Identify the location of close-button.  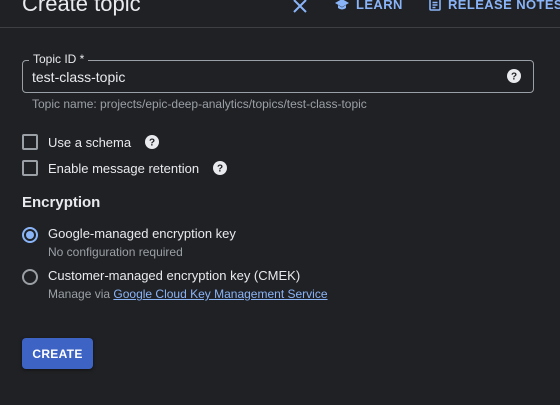
(300, 8).